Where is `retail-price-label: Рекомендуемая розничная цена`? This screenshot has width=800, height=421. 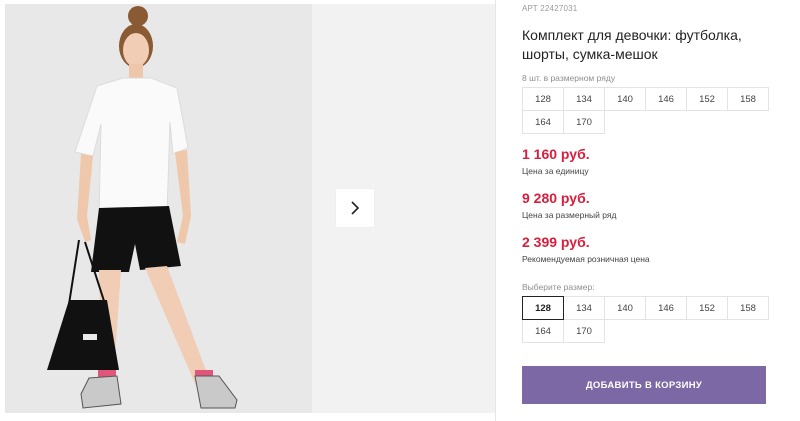
retail-price-label: Рекомендуемая розничная цена is located at coordinates (586, 259).